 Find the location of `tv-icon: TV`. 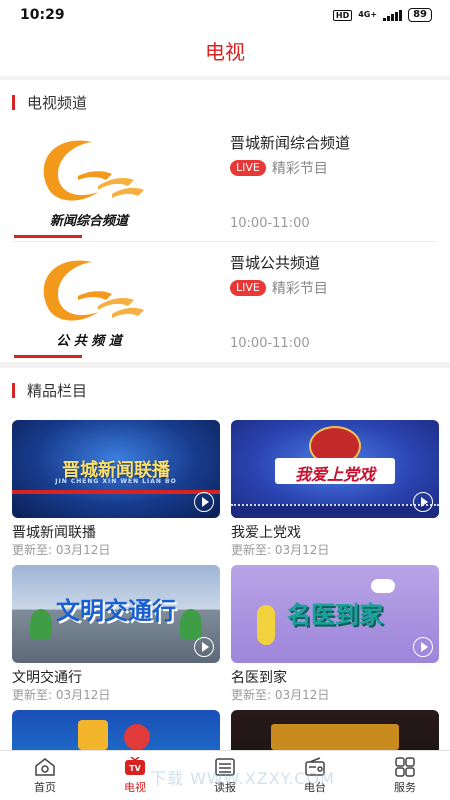

tv-icon: TV is located at coordinates (135, 765).